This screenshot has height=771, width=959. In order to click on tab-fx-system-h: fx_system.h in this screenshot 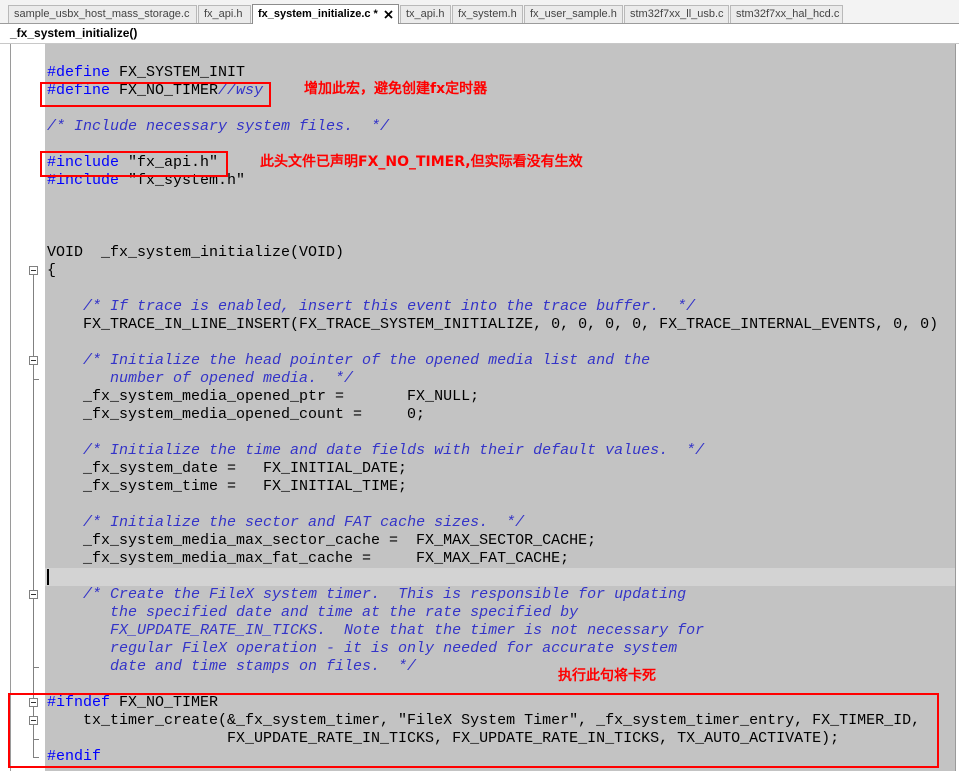, I will do `click(487, 14)`.